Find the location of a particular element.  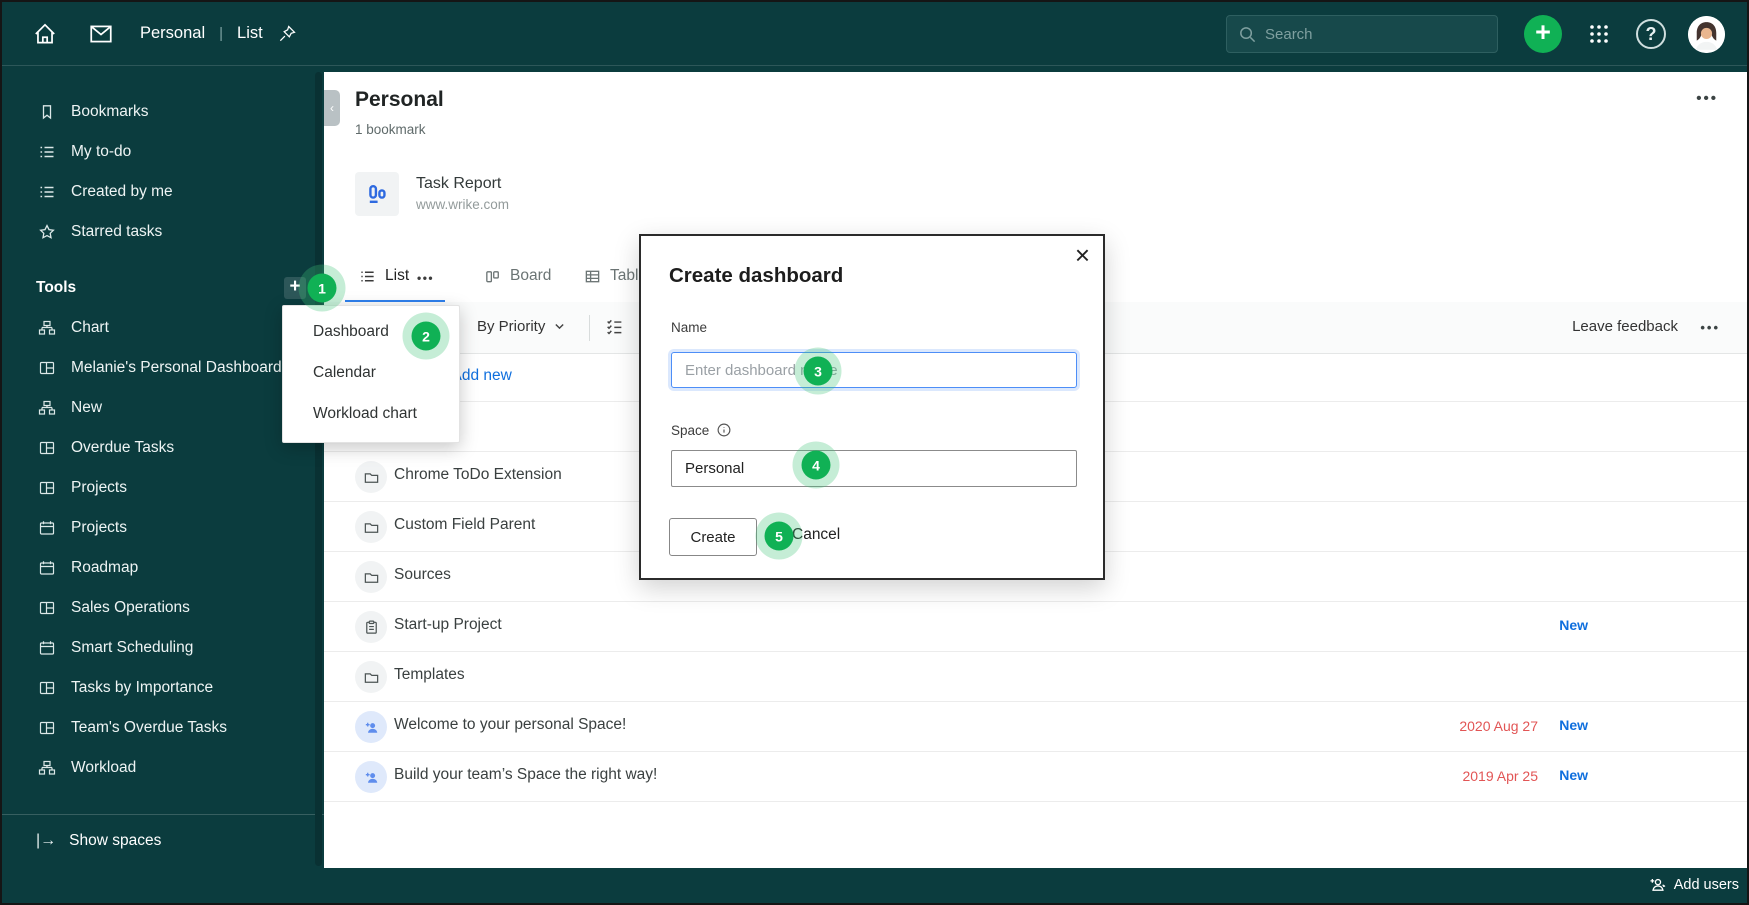

sort-by-dropdown: By Priority is located at coordinates (521, 326).